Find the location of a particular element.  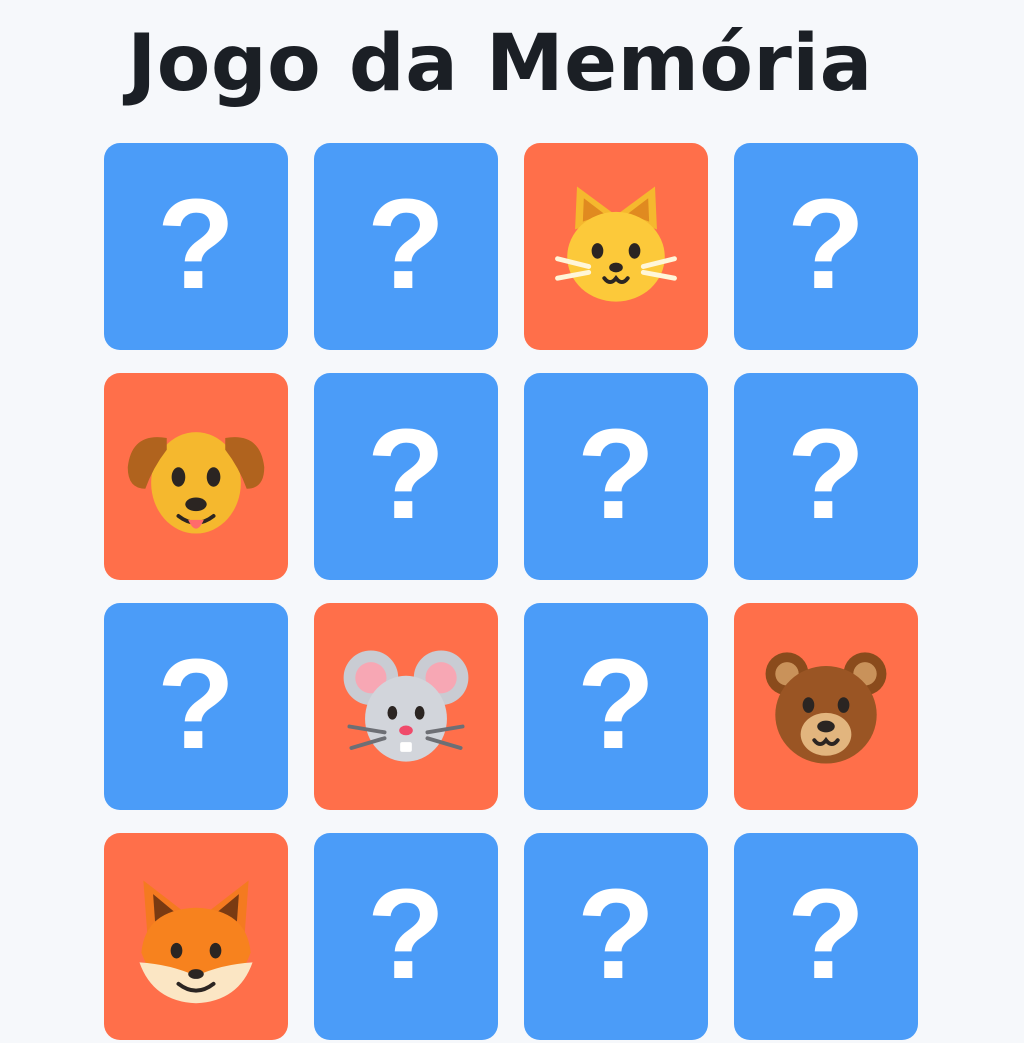

game-title: Jogo da Memória is located at coordinates (500, 64).